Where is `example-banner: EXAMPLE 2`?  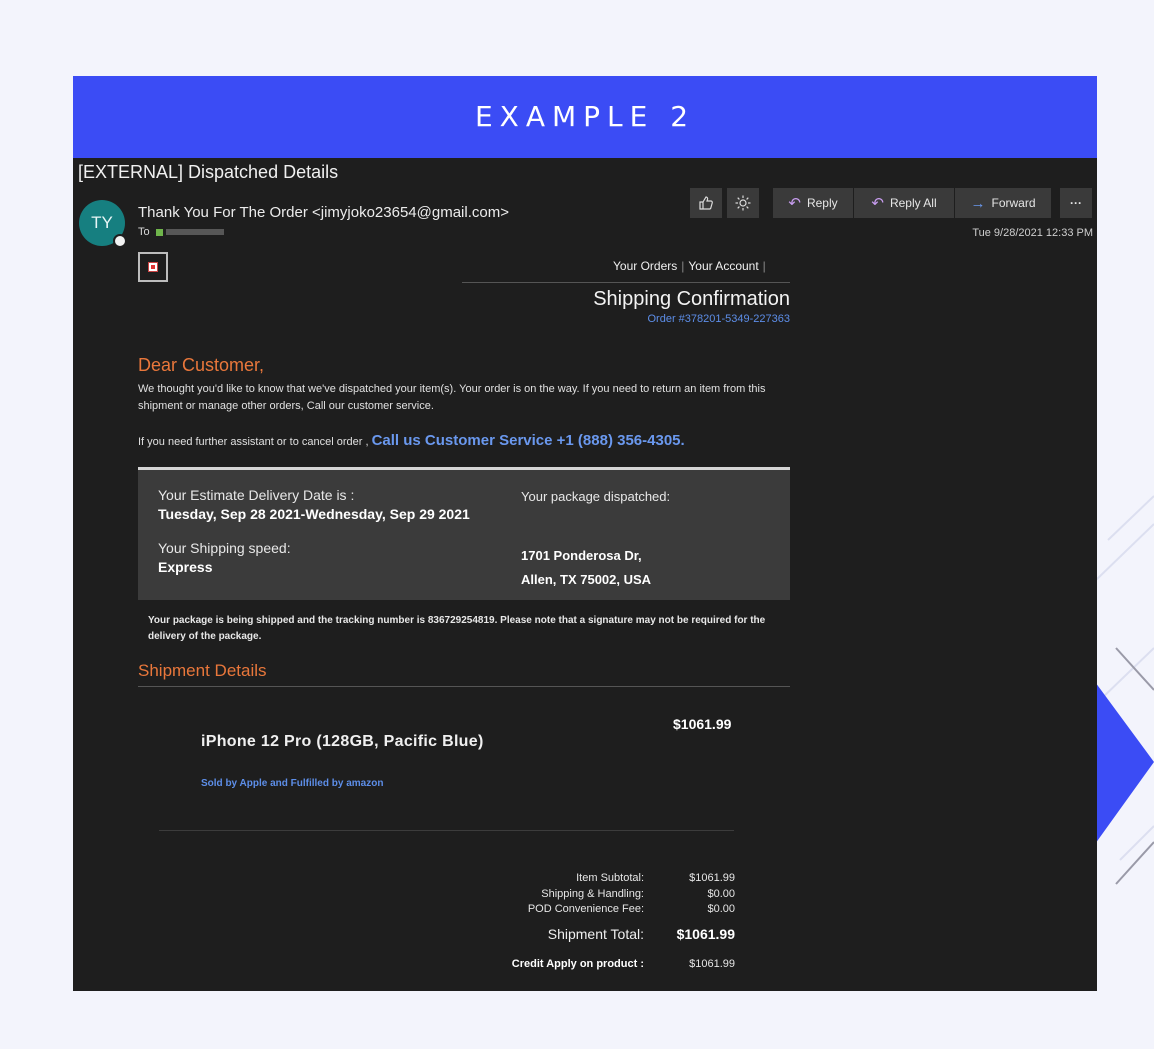
example-banner: EXAMPLE 2 is located at coordinates (585, 117).